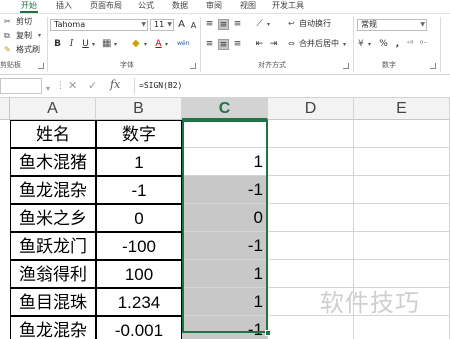  I want to click on increase-indent-icon: ⇥, so click(273, 44).